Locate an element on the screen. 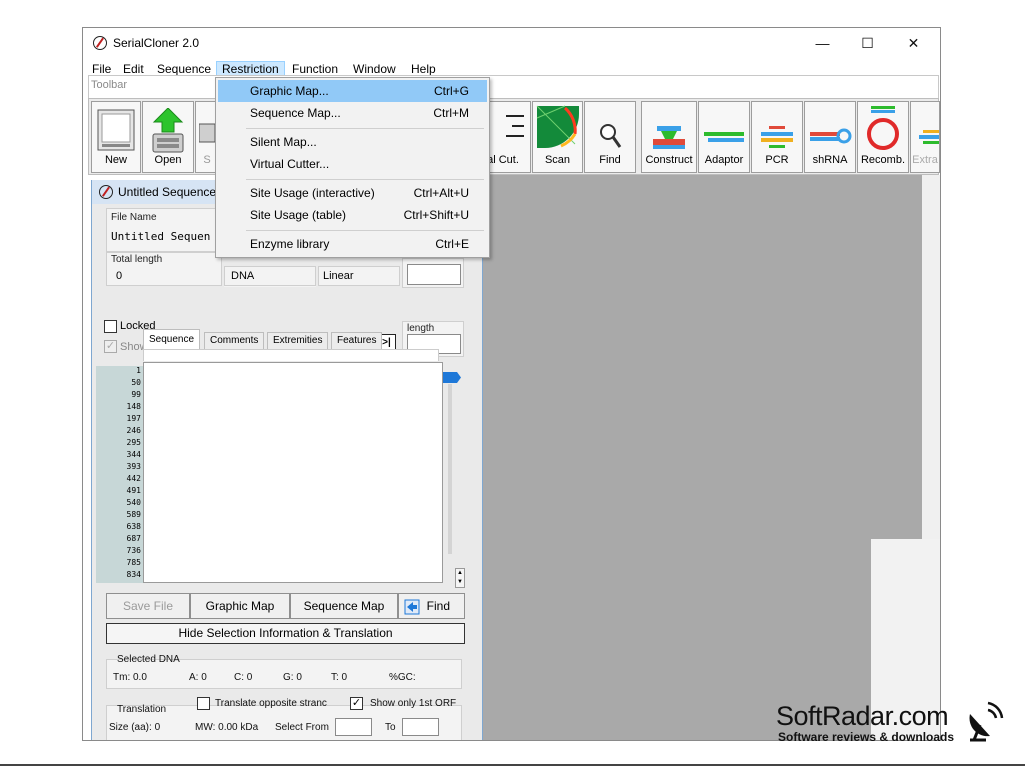 This screenshot has height=769, width=1025. menu-graphic-map: Graphic Map... Ctrl+G is located at coordinates (352, 91).